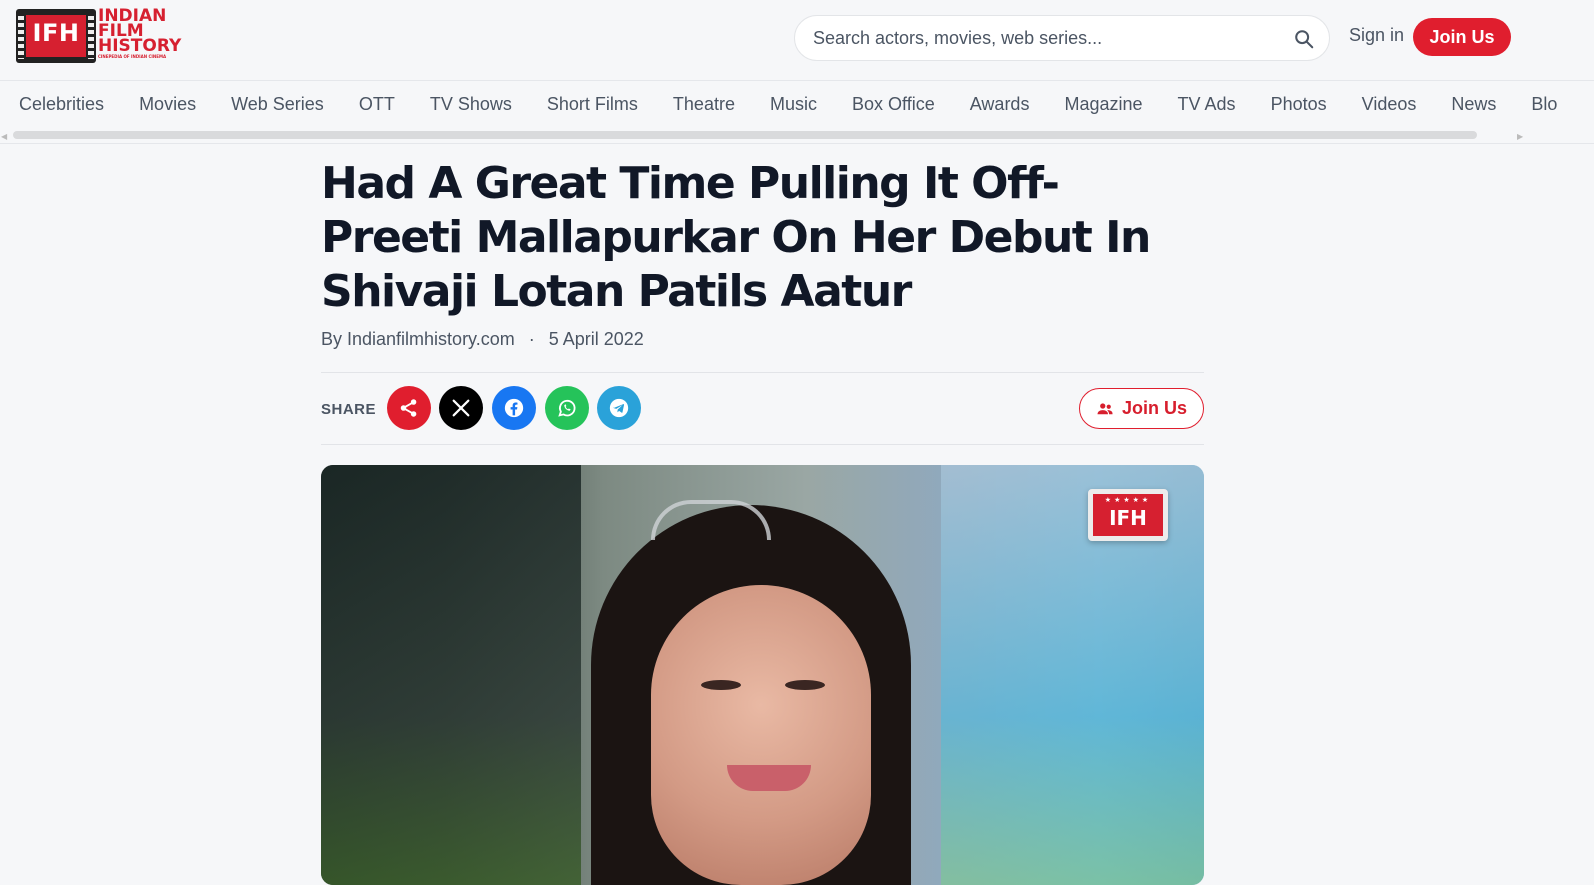 The width and height of the screenshot is (1594, 885). Describe the element at coordinates (277, 104) in the screenshot. I see `nav-item-web-series: Web Series` at that location.